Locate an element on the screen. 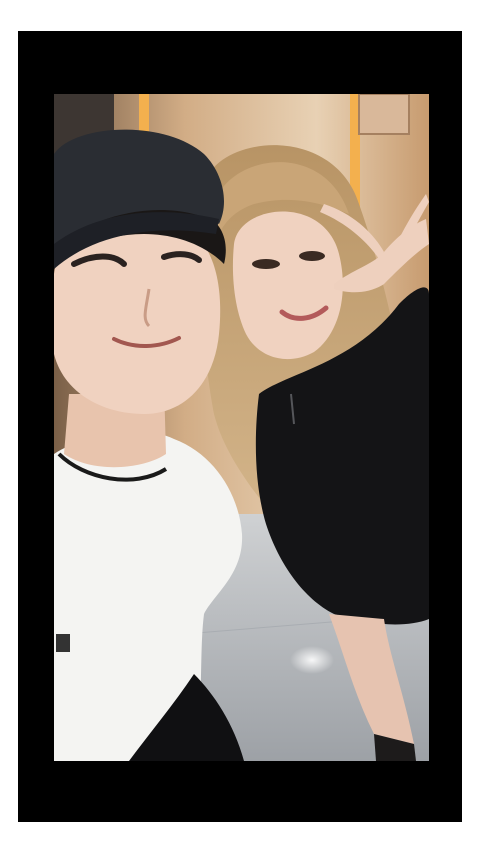 The width and height of the screenshot is (480, 854). shirt-logo is located at coordinates (63, 643).